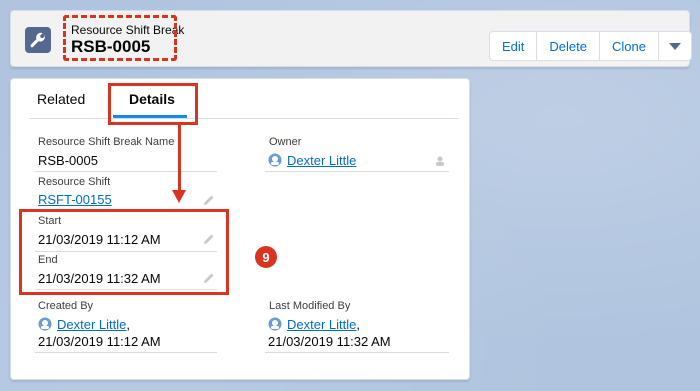 The width and height of the screenshot is (700, 391). What do you see at coordinates (514, 46) in the screenshot?
I see `edit-button: Edit` at bounding box center [514, 46].